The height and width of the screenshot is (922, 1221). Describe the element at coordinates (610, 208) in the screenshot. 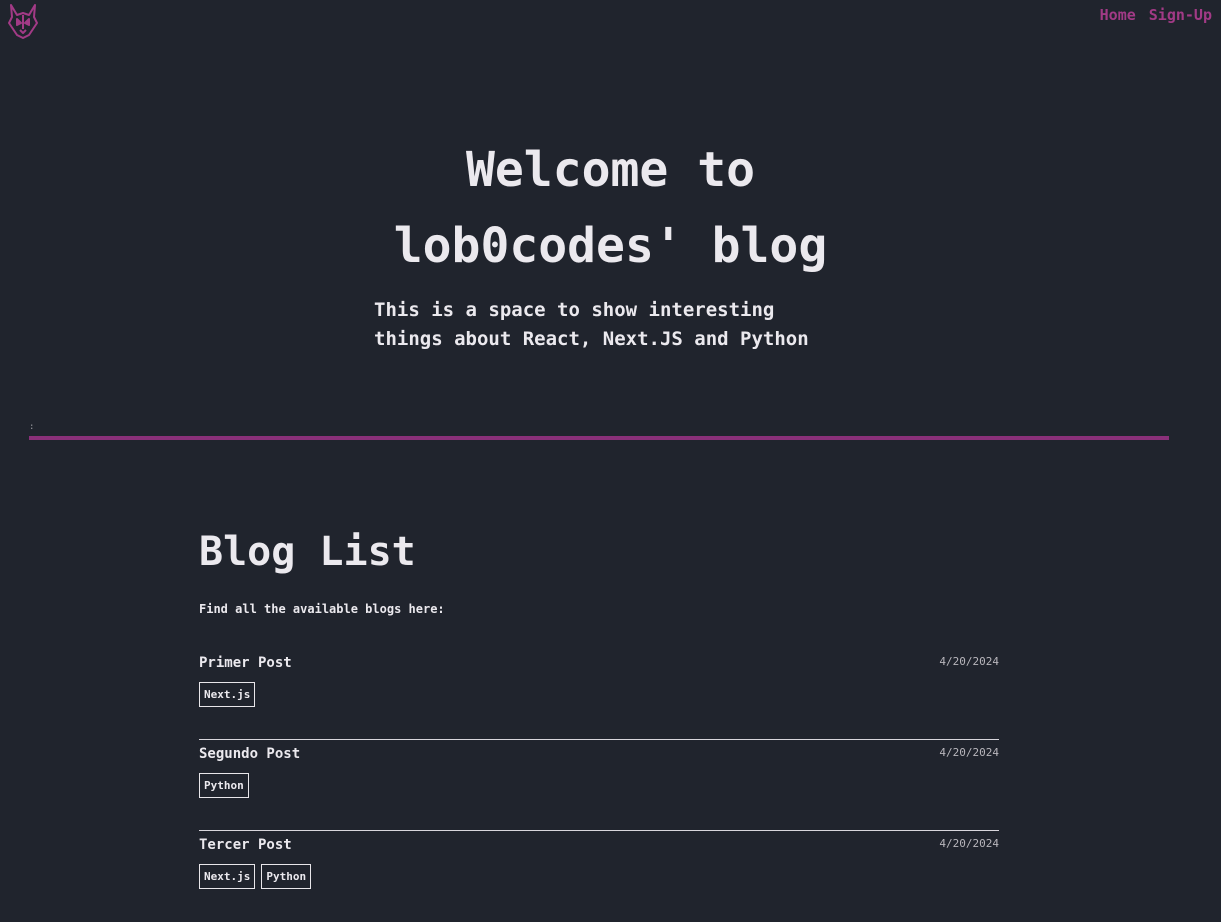

I see `hero-title: Welcome to lob0codes' blog` at that location.